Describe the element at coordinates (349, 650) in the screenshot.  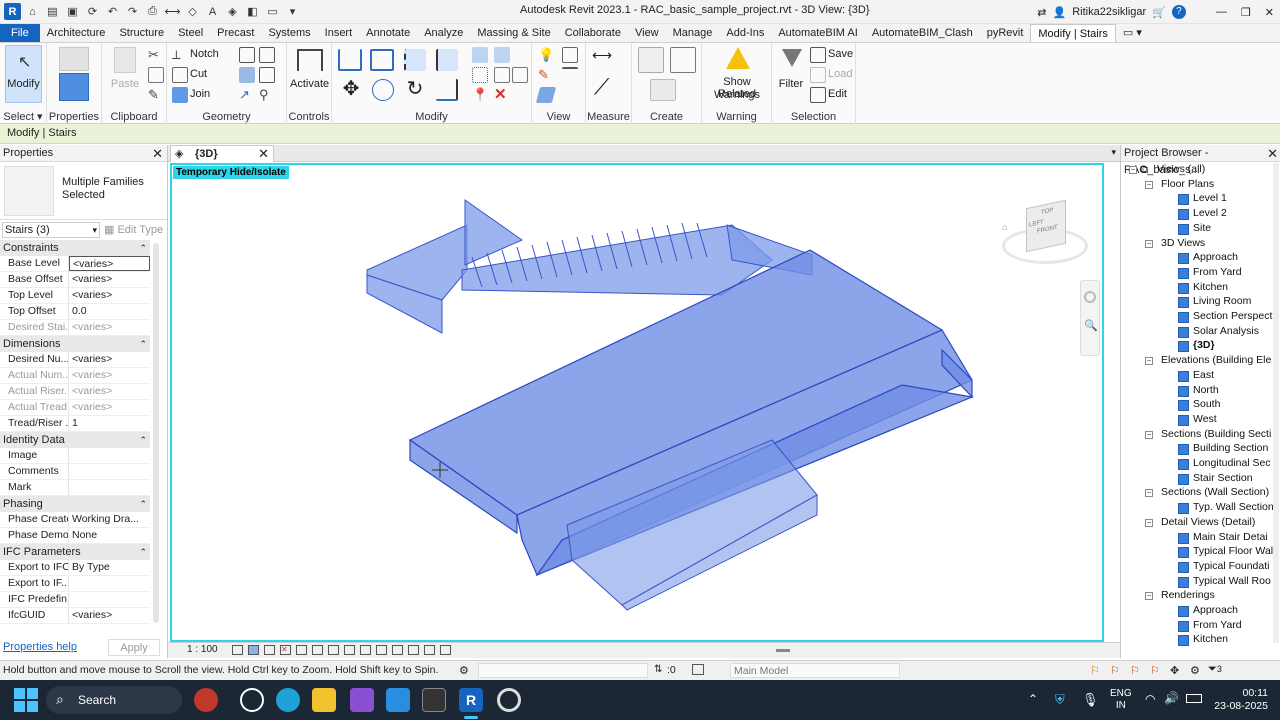
I see `lock-view-icon` at that location.